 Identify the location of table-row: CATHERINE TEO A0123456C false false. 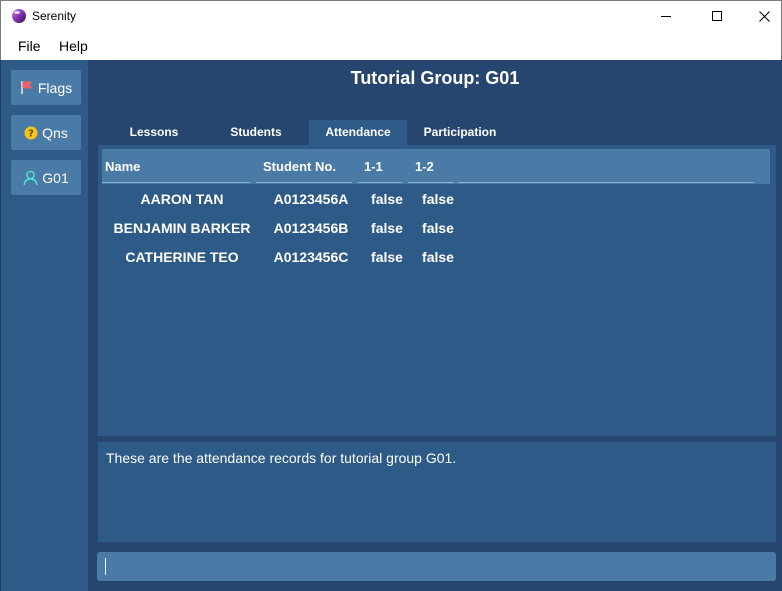
(437, 258).